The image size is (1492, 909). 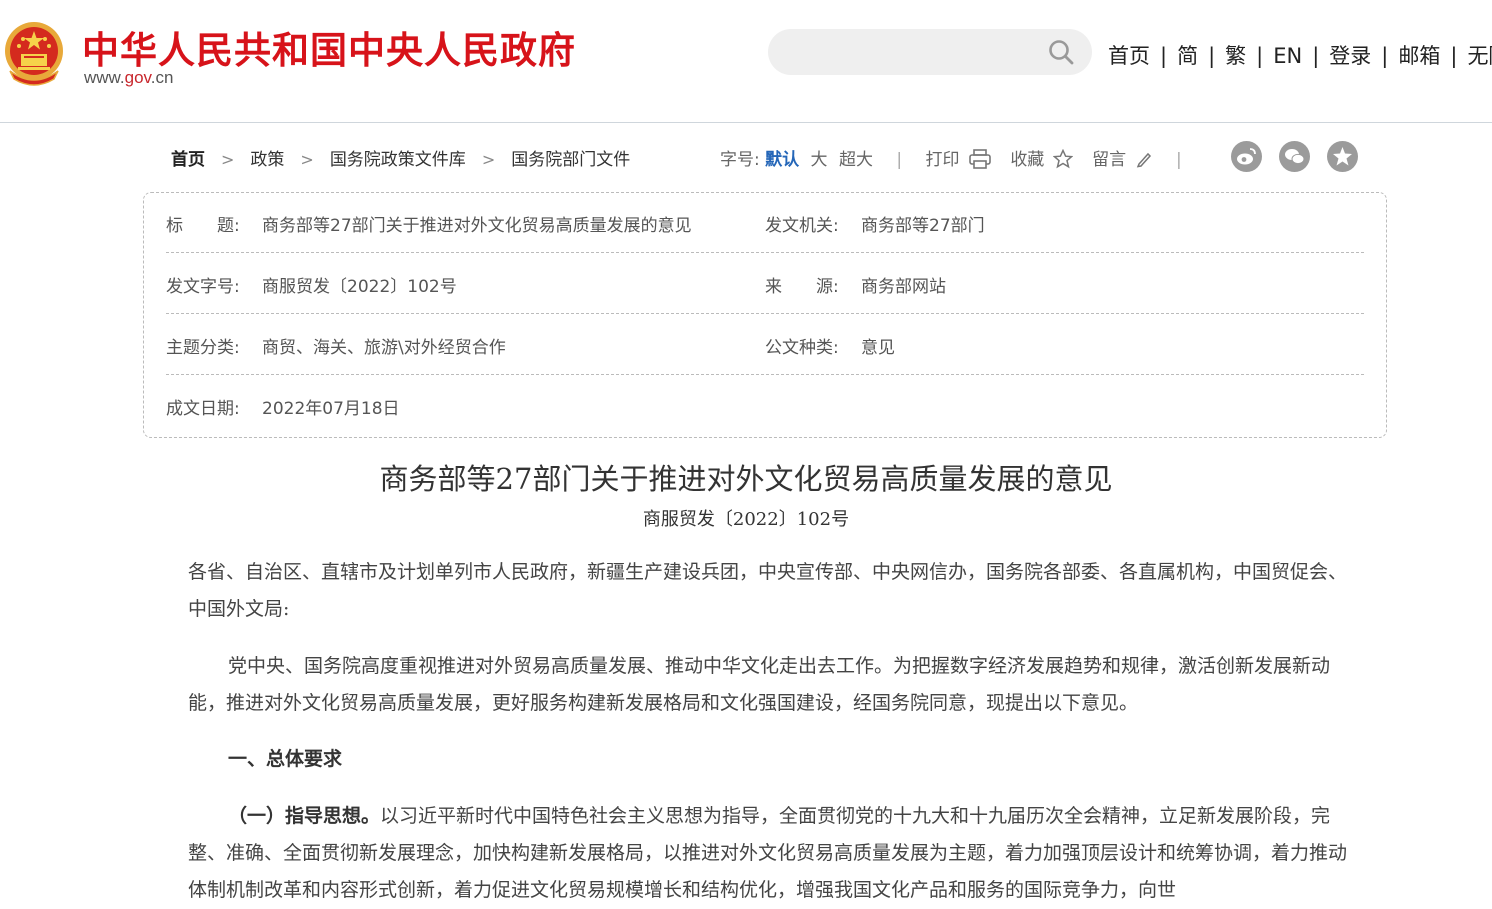 What do you see at coordinates (942, 160) in the screenshot?
I see `print-label: 打印` at bounding box center [942, 160].